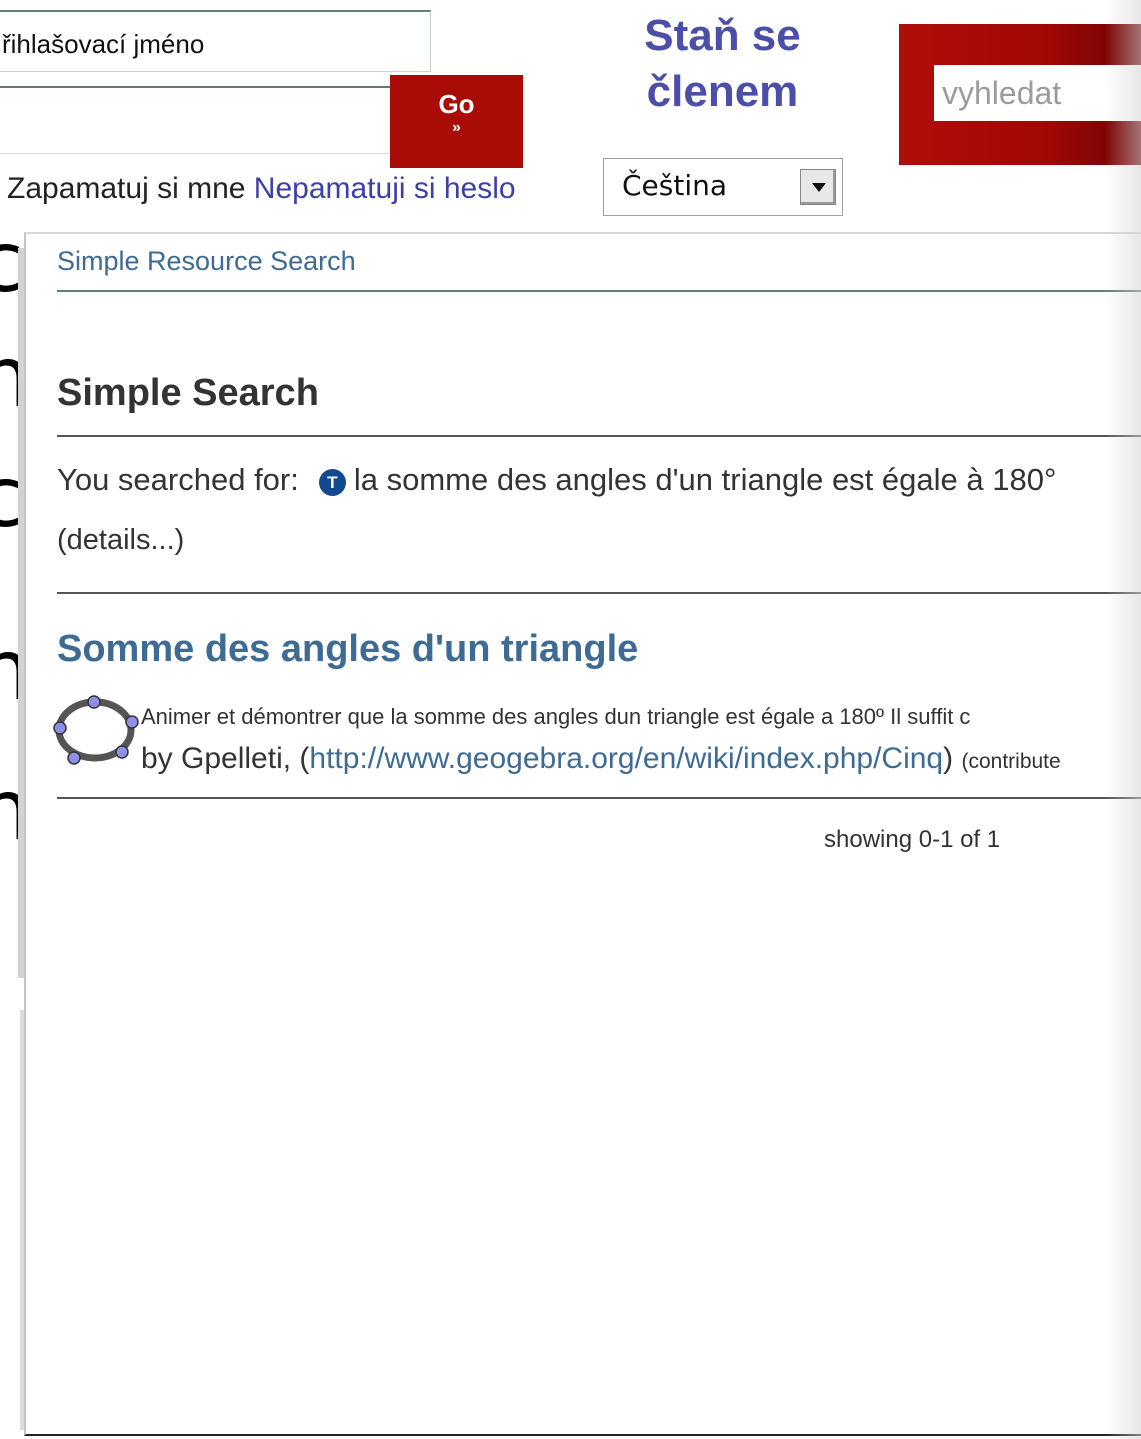  What do you see at coordinates (948, 758) in the screenshot?
I see `result-url-suffix: )` at bounding box center [948, 758].